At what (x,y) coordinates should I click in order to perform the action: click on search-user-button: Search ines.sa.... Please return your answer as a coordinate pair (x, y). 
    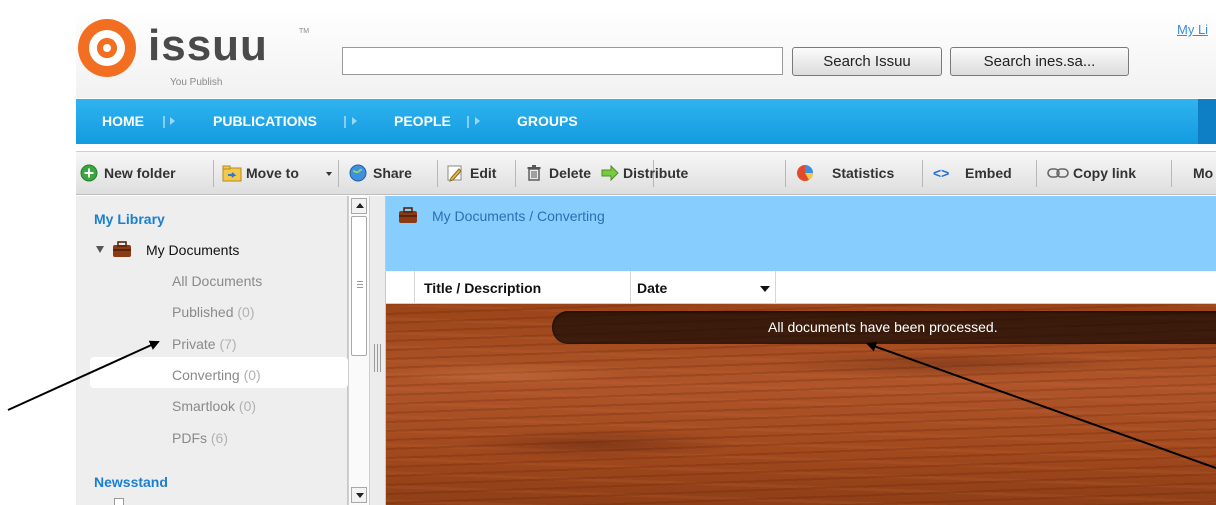
    Looking at the image, I should click on (1039, 61).